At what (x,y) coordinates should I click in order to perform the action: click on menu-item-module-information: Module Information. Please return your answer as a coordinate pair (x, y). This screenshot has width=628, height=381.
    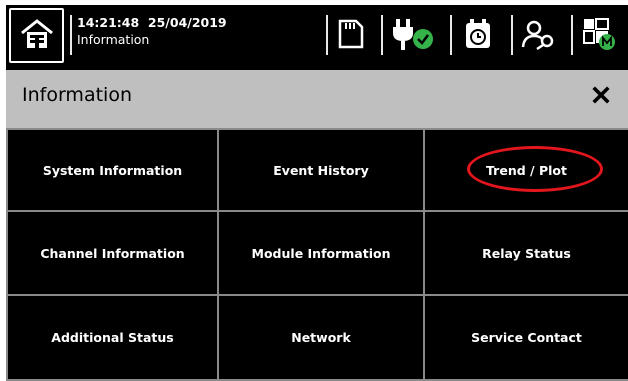
    Looking at the image, I should click on (322, 254).